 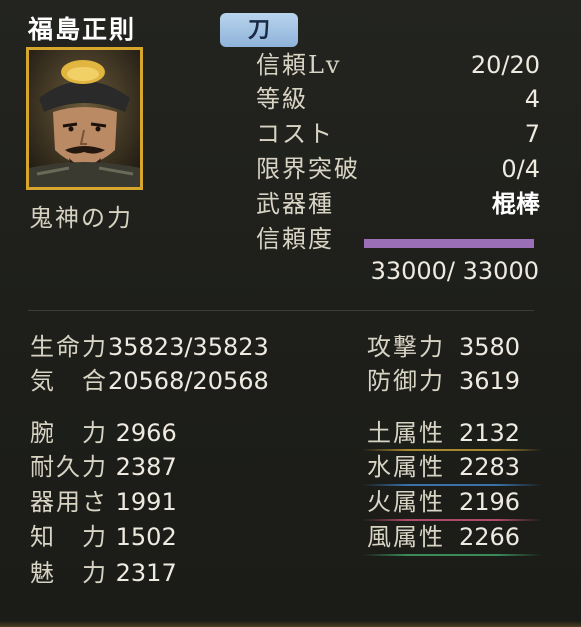 I want to click on trust-progress-bar, so click(x=449, y=243).